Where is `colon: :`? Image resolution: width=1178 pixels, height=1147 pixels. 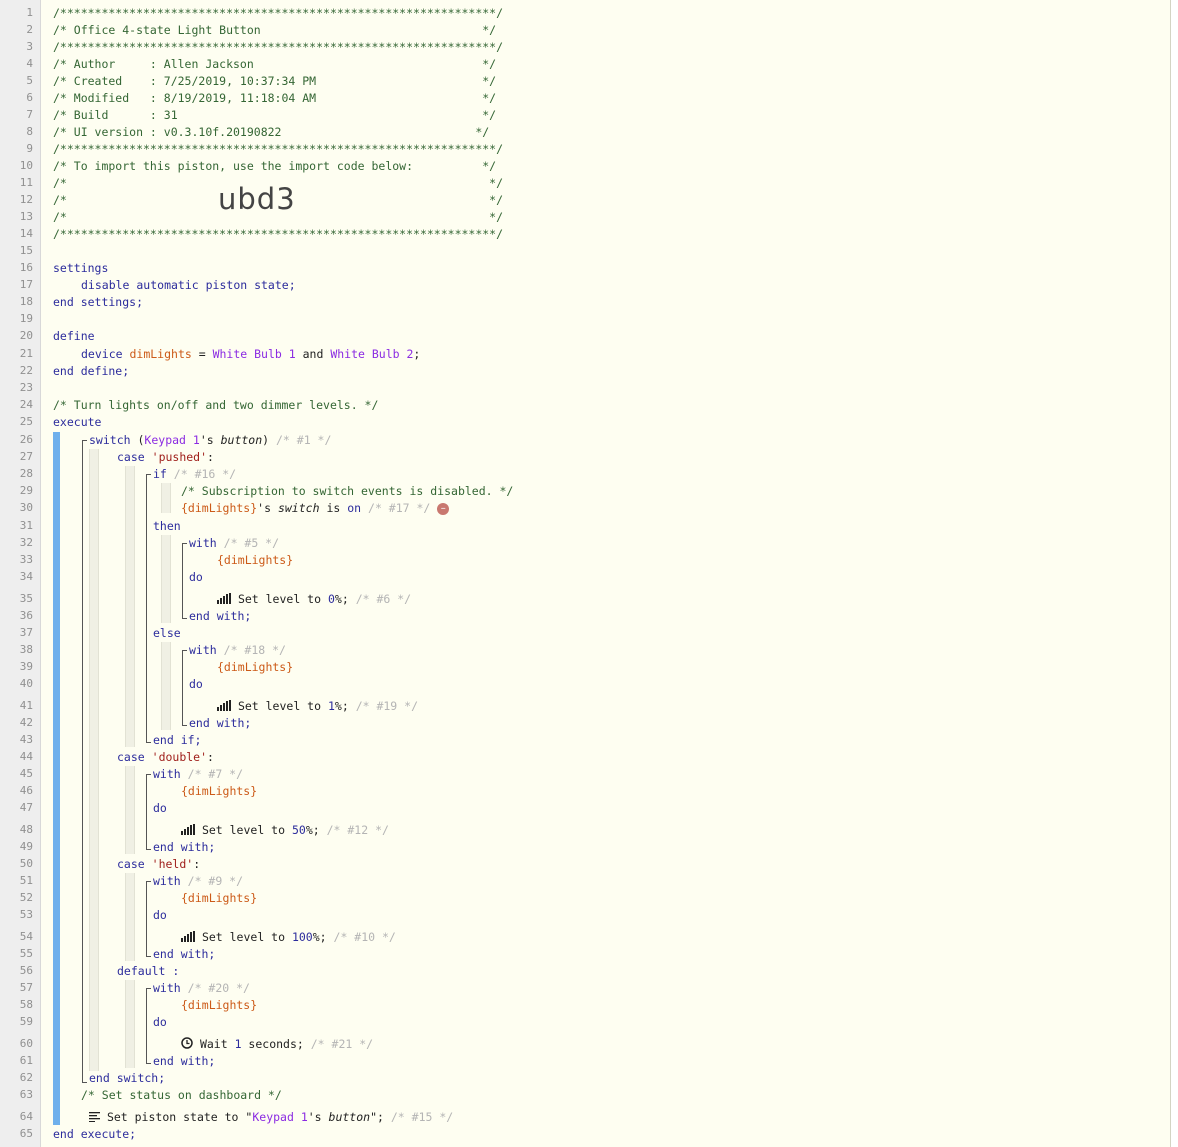
colon: : is located at coordinates (210, 457).